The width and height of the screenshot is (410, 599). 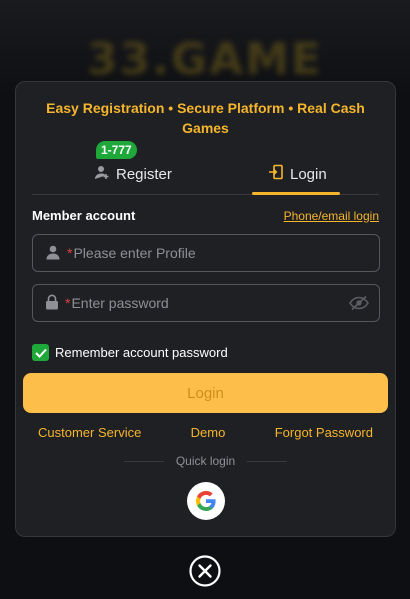 I want to click on forgot-password-link: Forgot Password, so click(x=324, y=432).